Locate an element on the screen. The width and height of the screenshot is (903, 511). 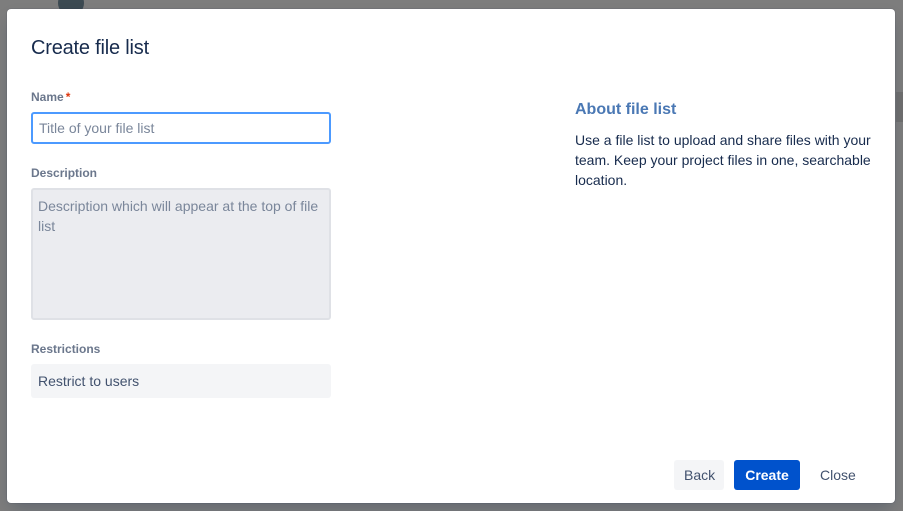
required-indicator: * is located at coordinates (68, 97).